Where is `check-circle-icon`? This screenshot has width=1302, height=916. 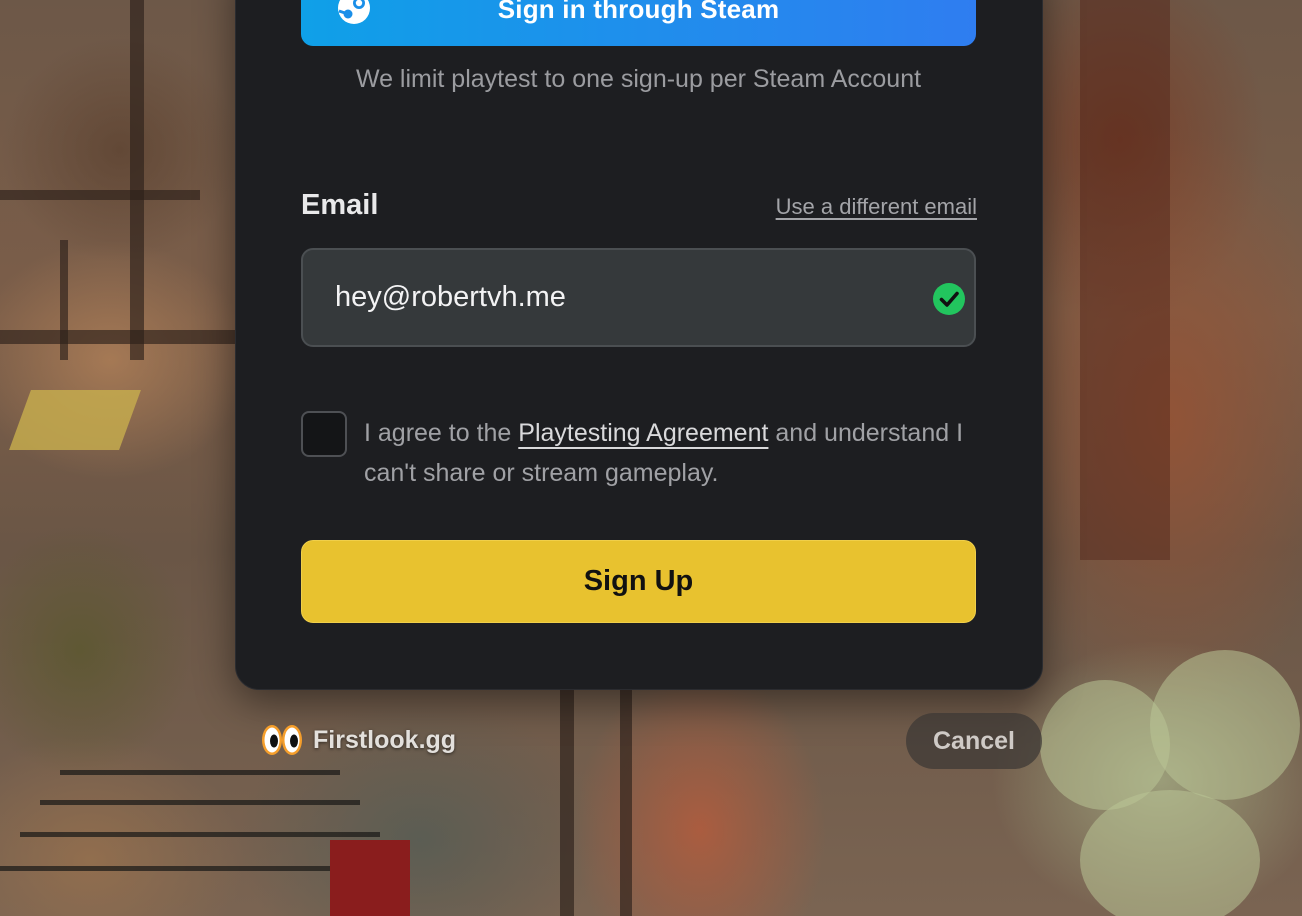 check-circle-icon is located at coordinates (949, 299).